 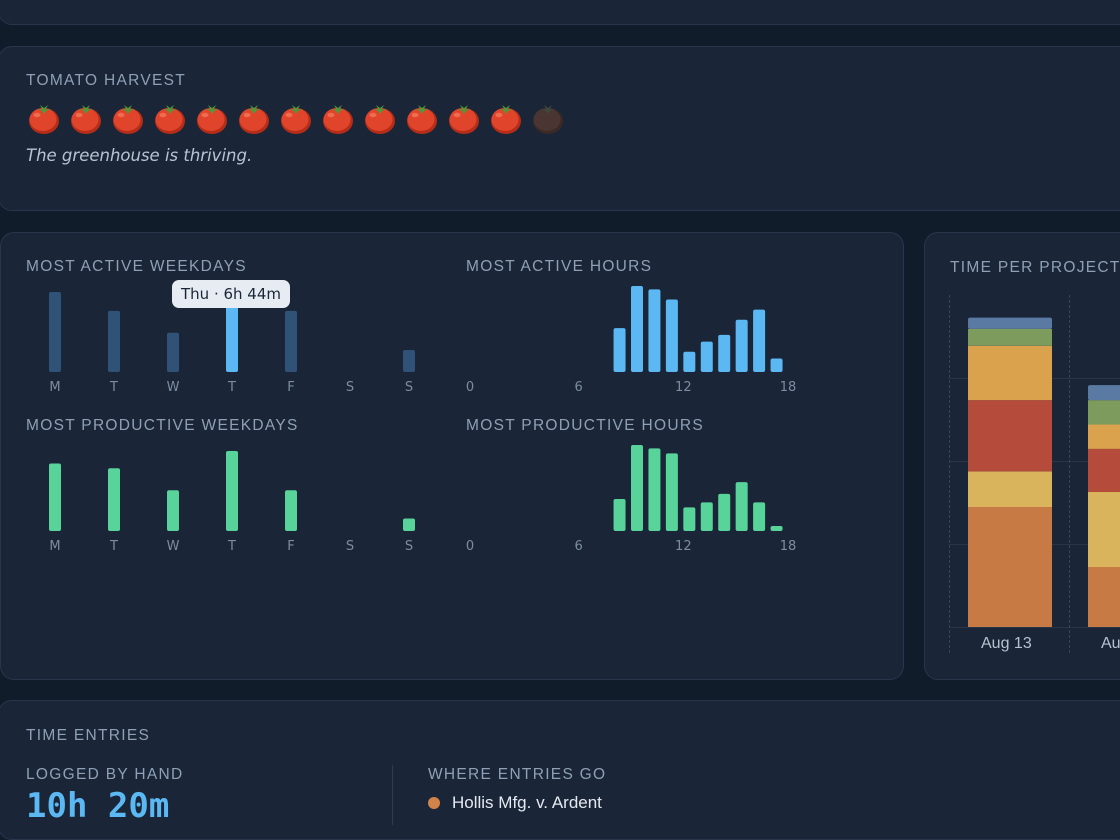 I want to click on logged-by-hand-label: LOGGED BY HAND, so click(x=105, y=774).